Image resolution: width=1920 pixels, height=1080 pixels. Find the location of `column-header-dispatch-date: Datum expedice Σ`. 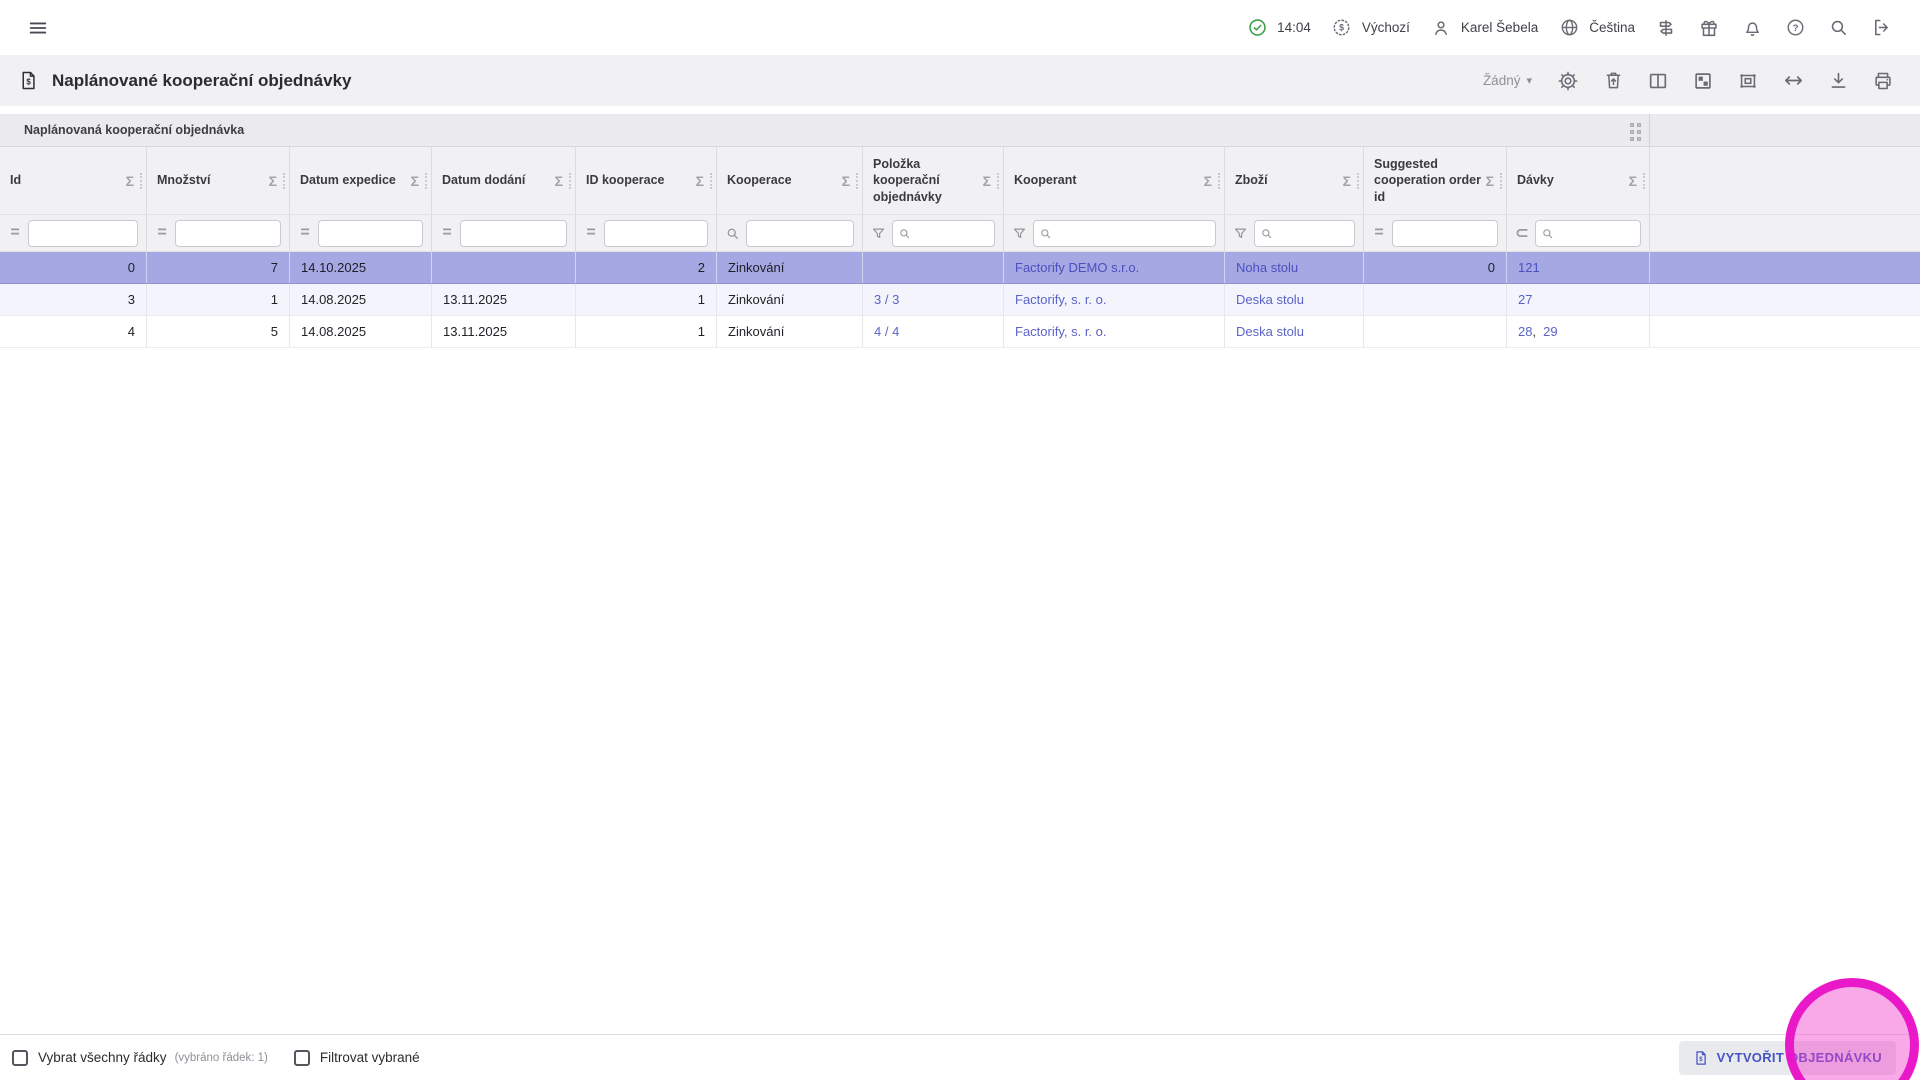

column-header-dispatch-date: Datum expedice Σ is located at coordinates (361, 180).